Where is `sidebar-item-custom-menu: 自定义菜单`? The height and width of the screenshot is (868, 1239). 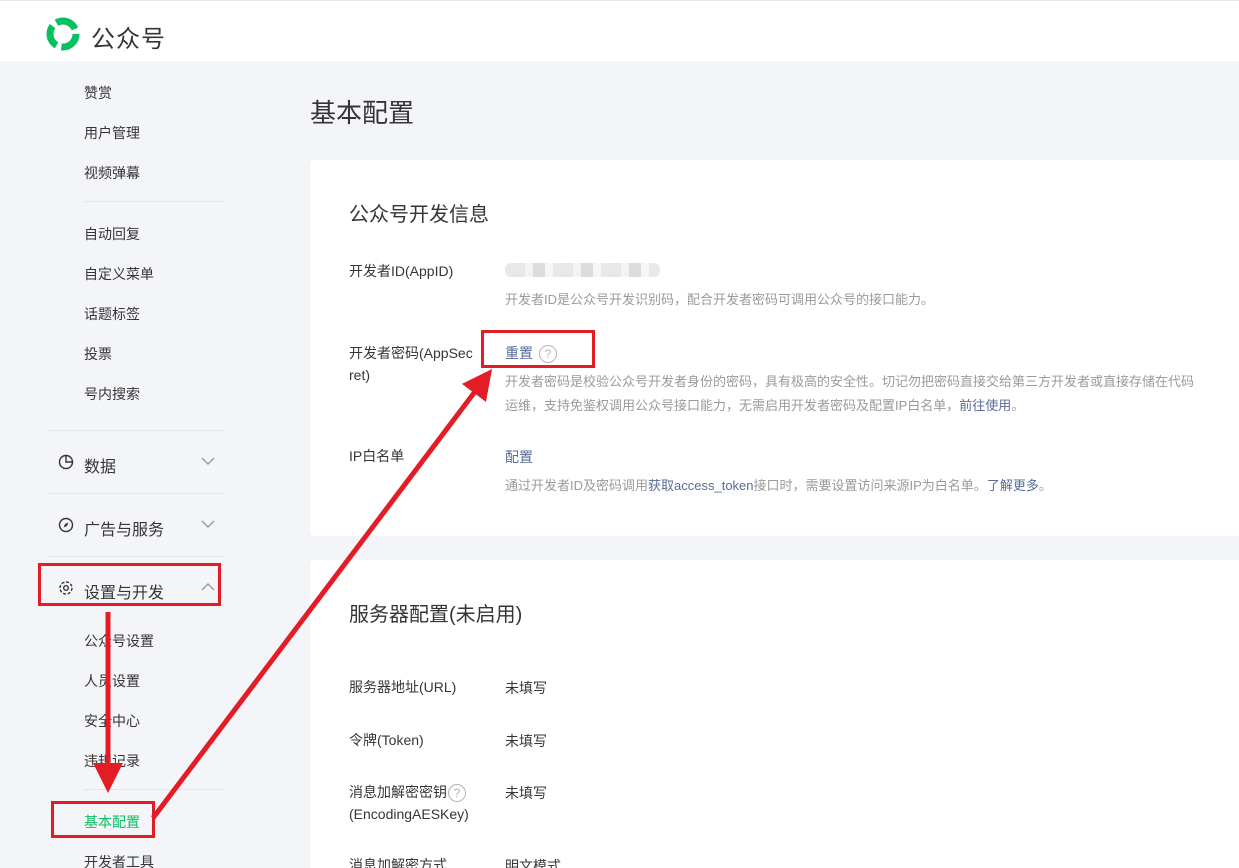 sidebar-item-custom-menu: 自定义菜单 is located at coordinates (119, 274).